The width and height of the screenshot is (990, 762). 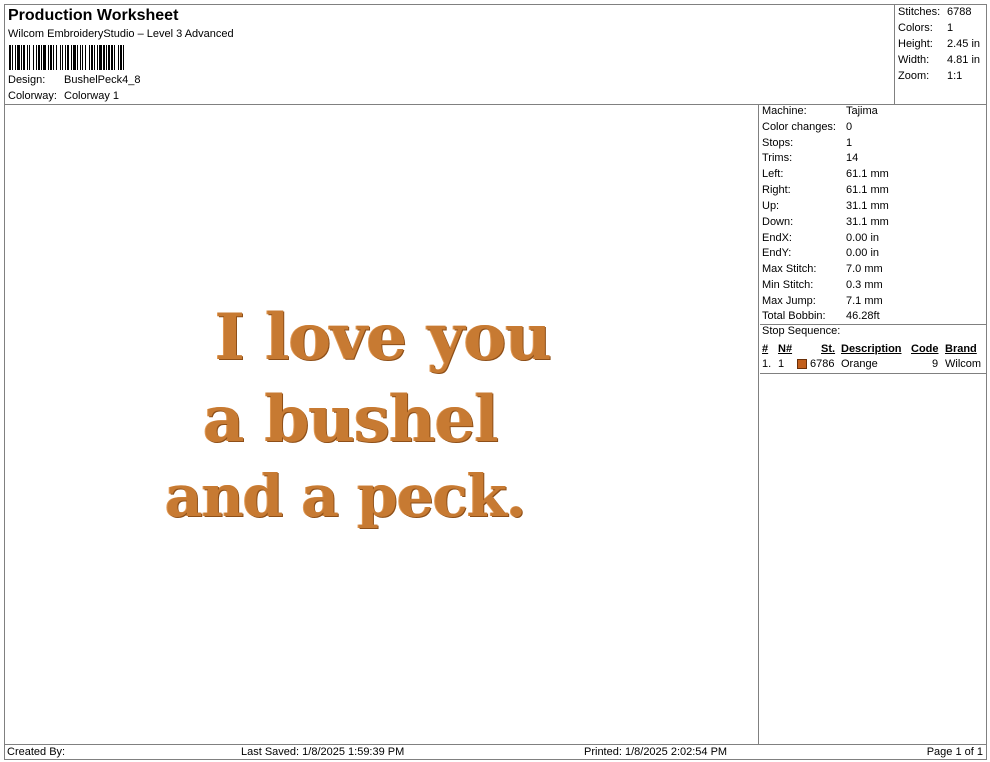 What do you see at coordinates (919, 12) in the screenshot?
I see `summary-label: Stitches:` at bounding box center [919, 12].